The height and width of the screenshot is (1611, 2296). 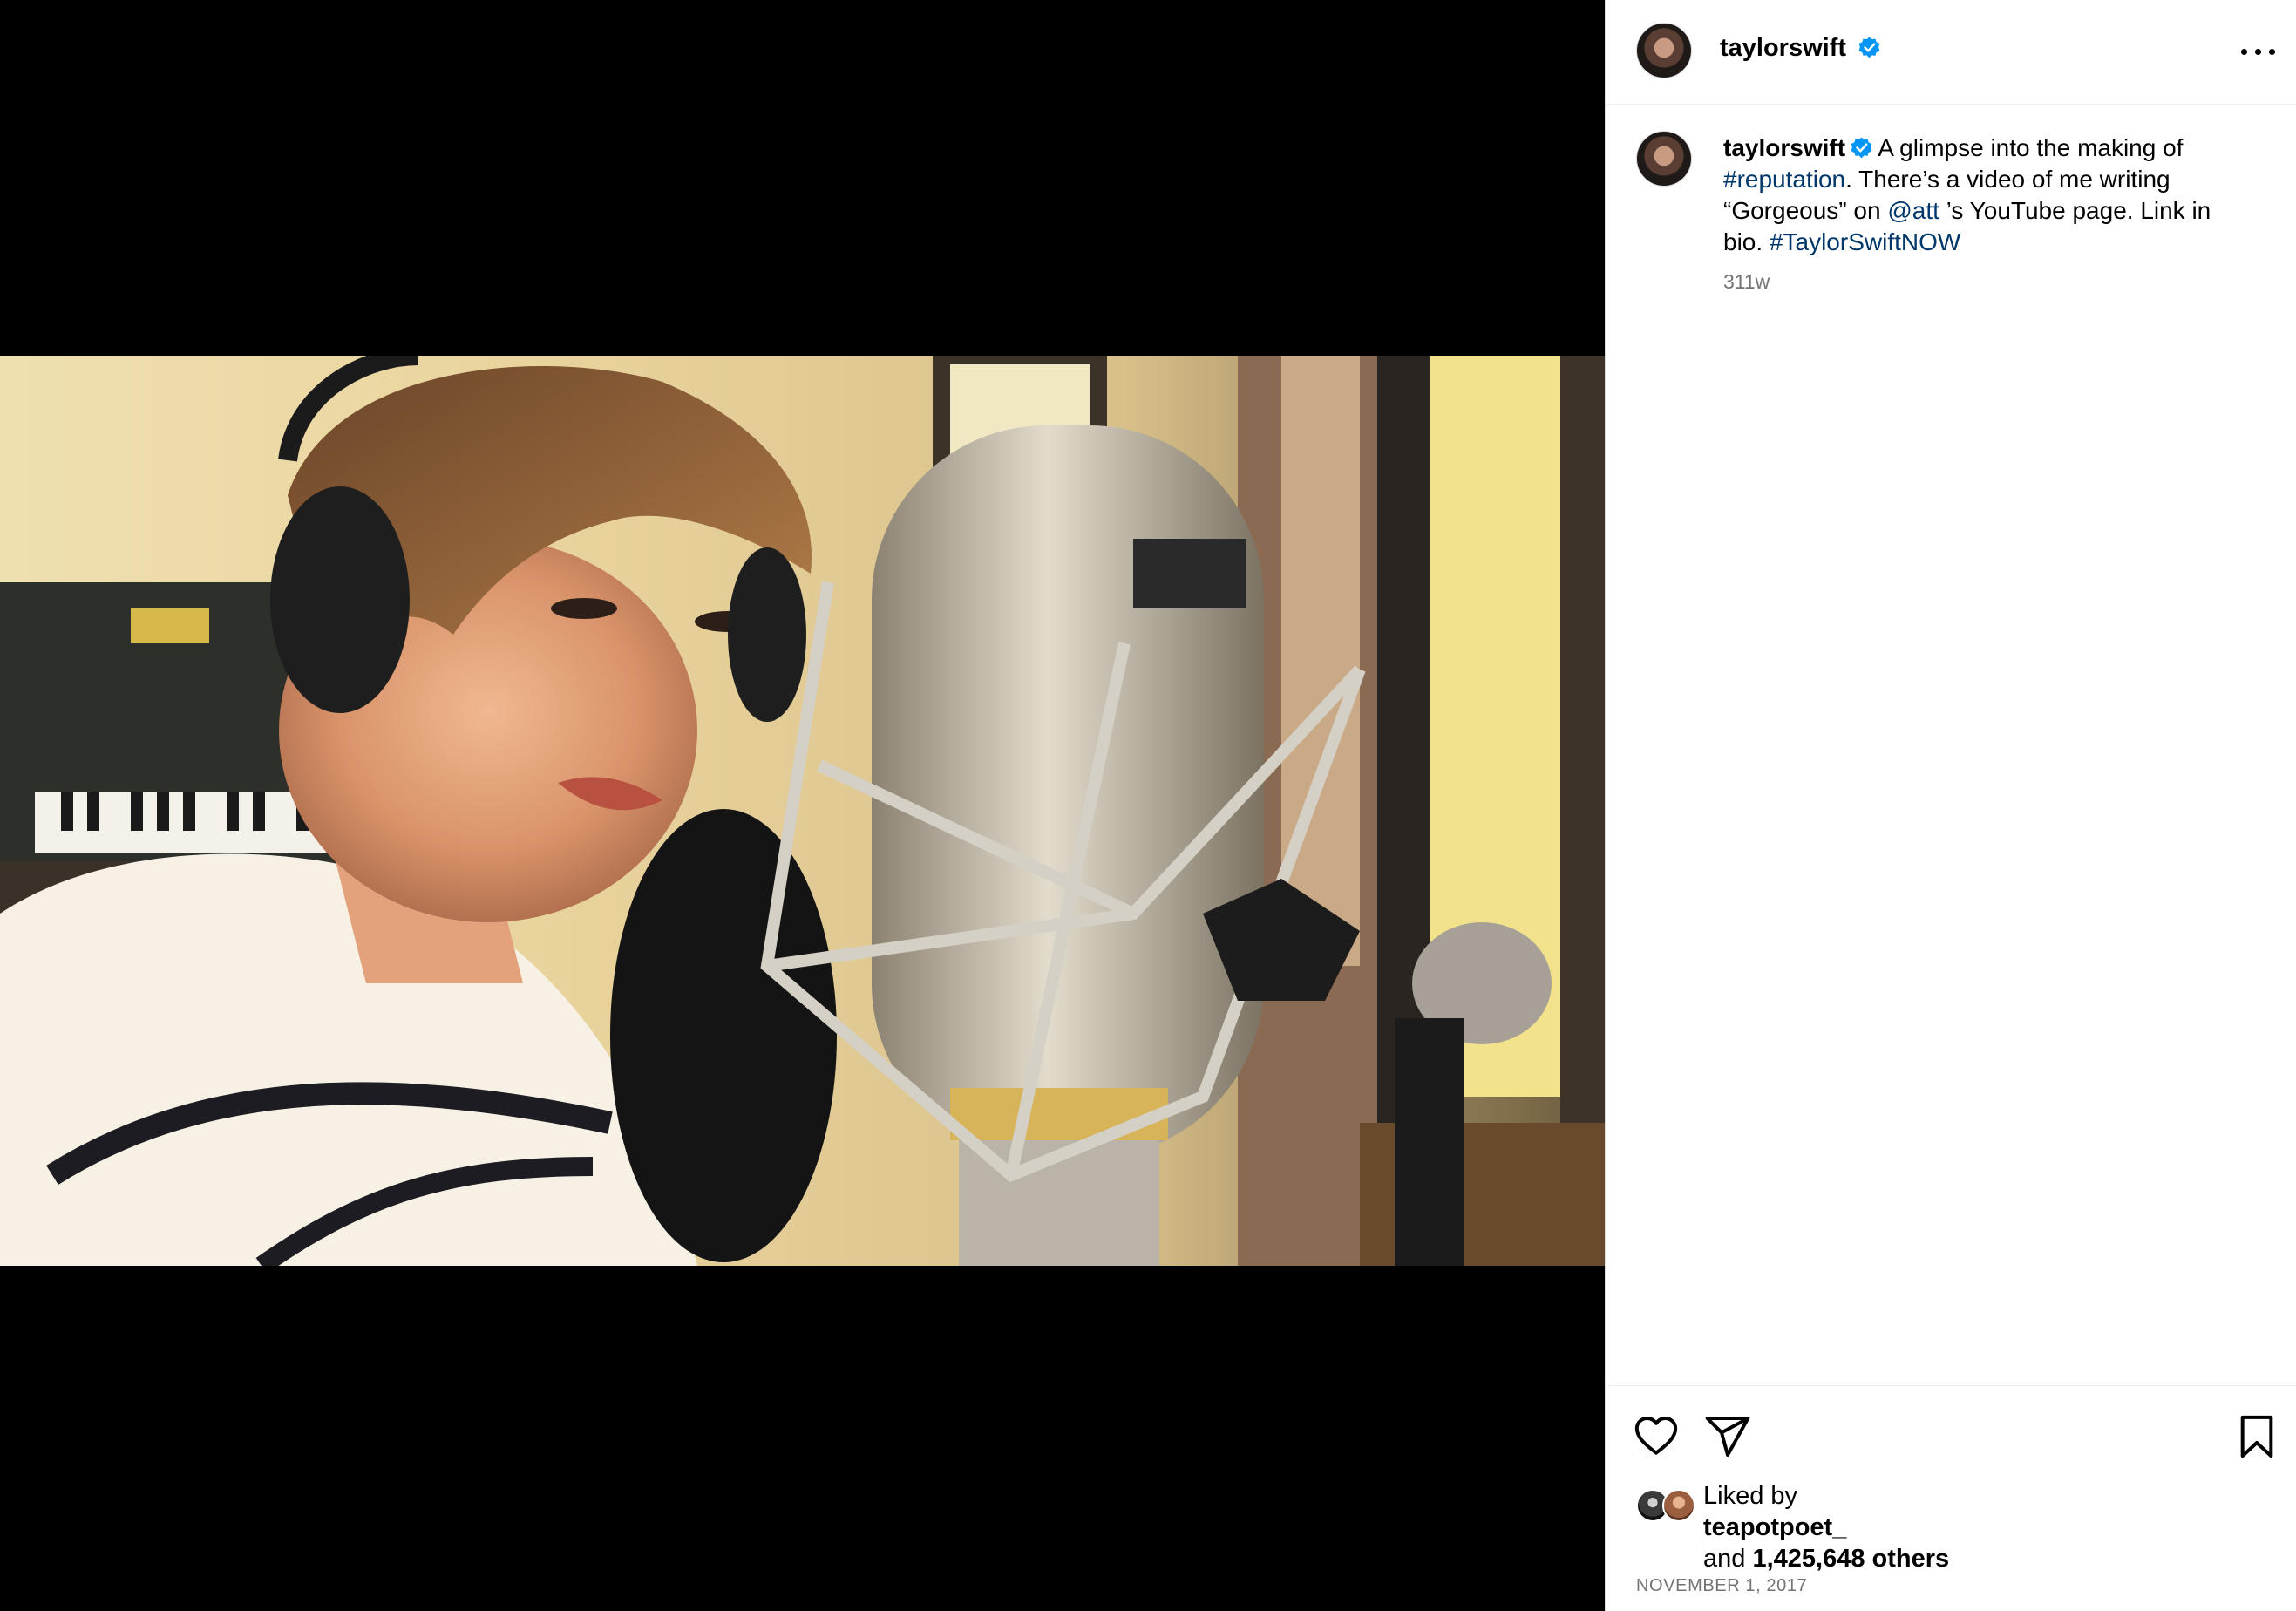 I want to click on author-username-text: taylorswift, so click(x=1783, y=48).